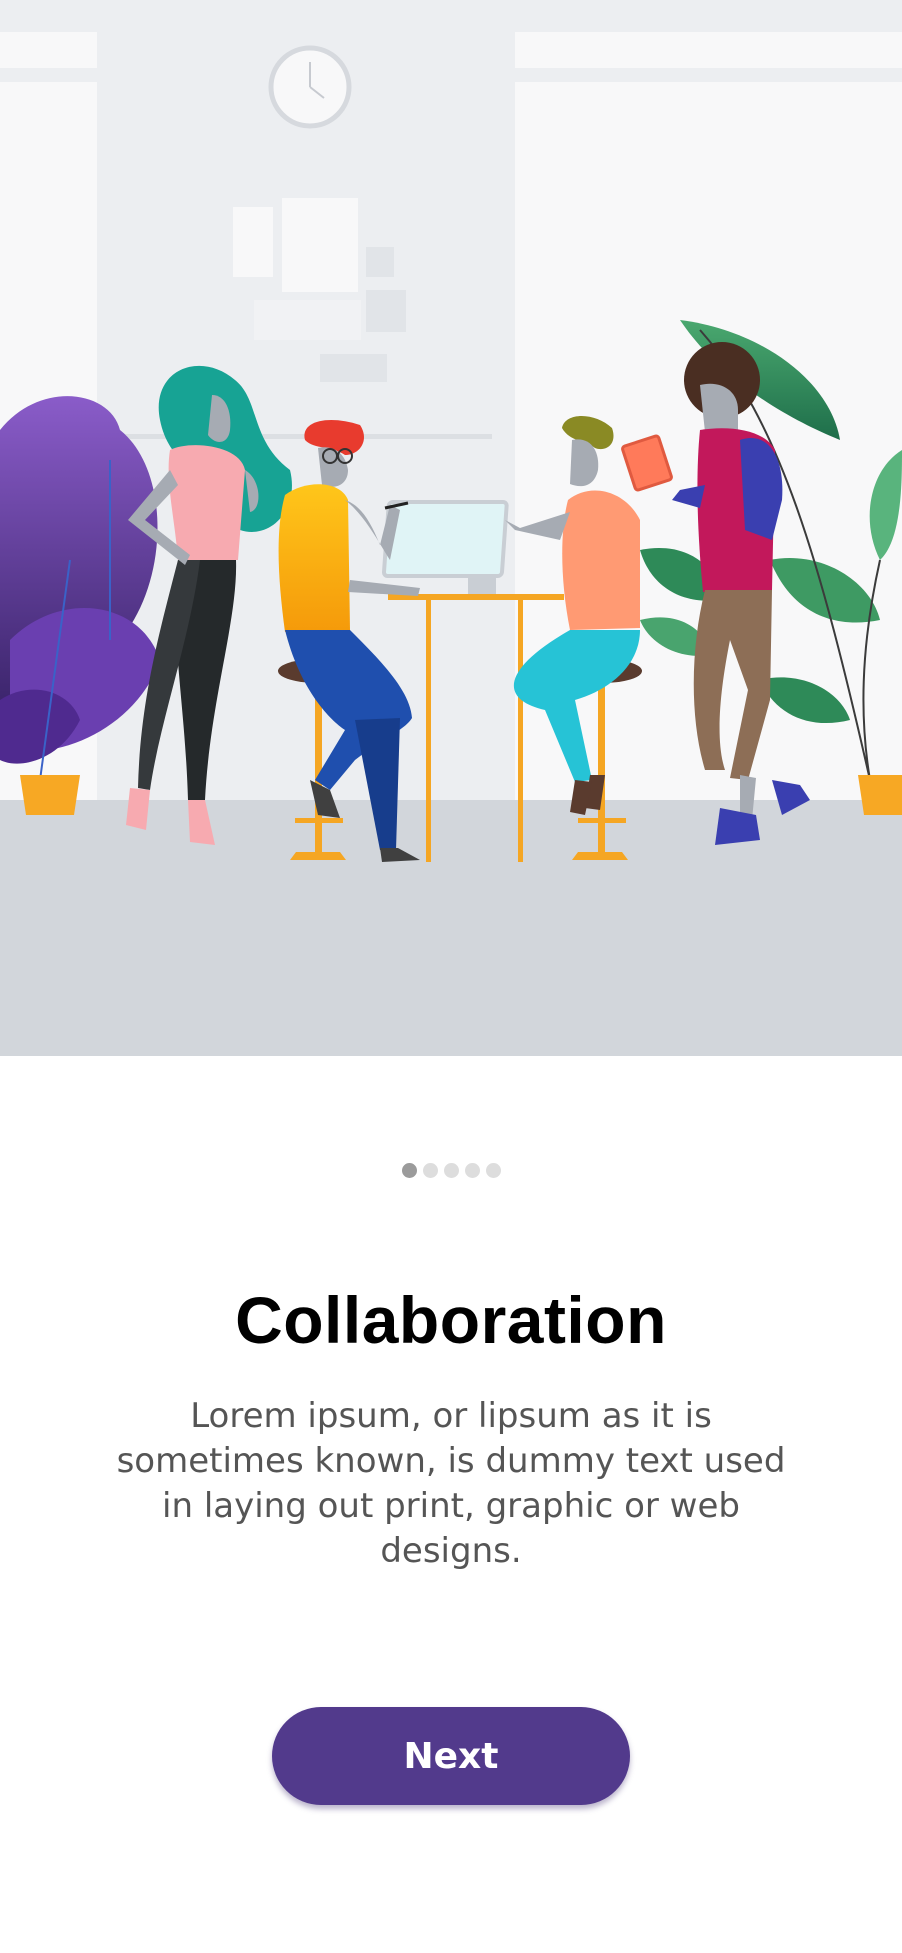  Describe the element at coordinates (409, 1170) in the screenshot. I see `page-dot-active` at that location.